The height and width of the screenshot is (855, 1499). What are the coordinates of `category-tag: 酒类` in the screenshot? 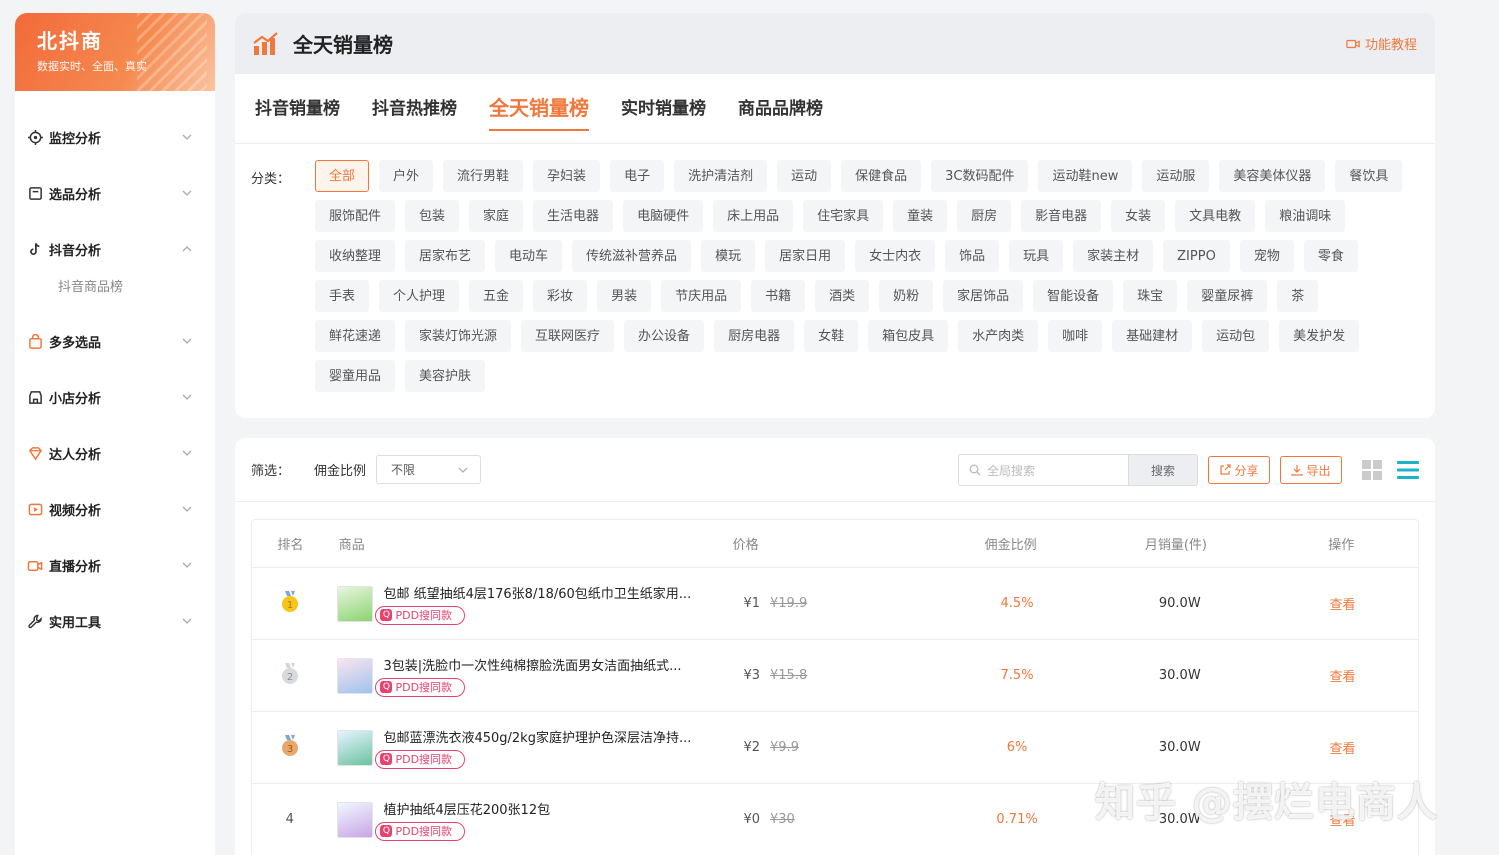 It's located at (842, 296).